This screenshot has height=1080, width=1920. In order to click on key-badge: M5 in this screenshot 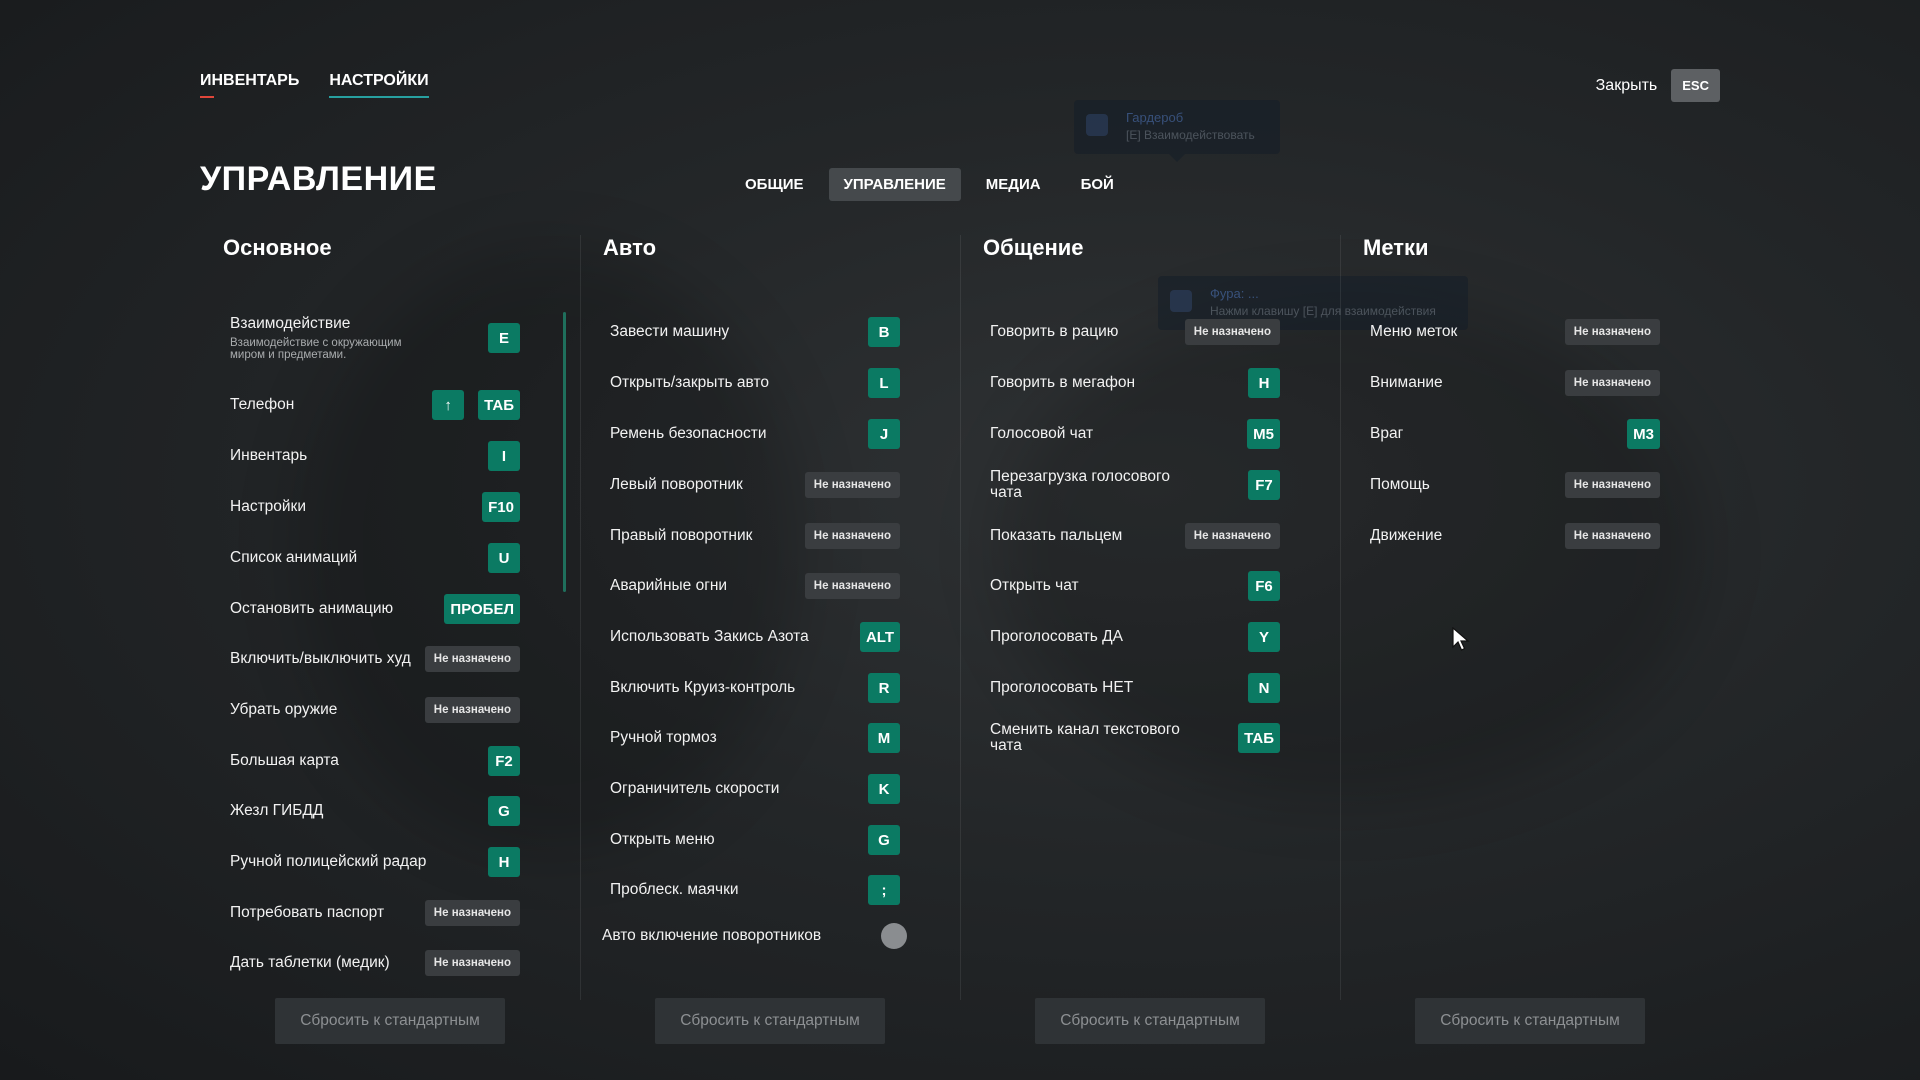, I will do `click(1263, 434)`.